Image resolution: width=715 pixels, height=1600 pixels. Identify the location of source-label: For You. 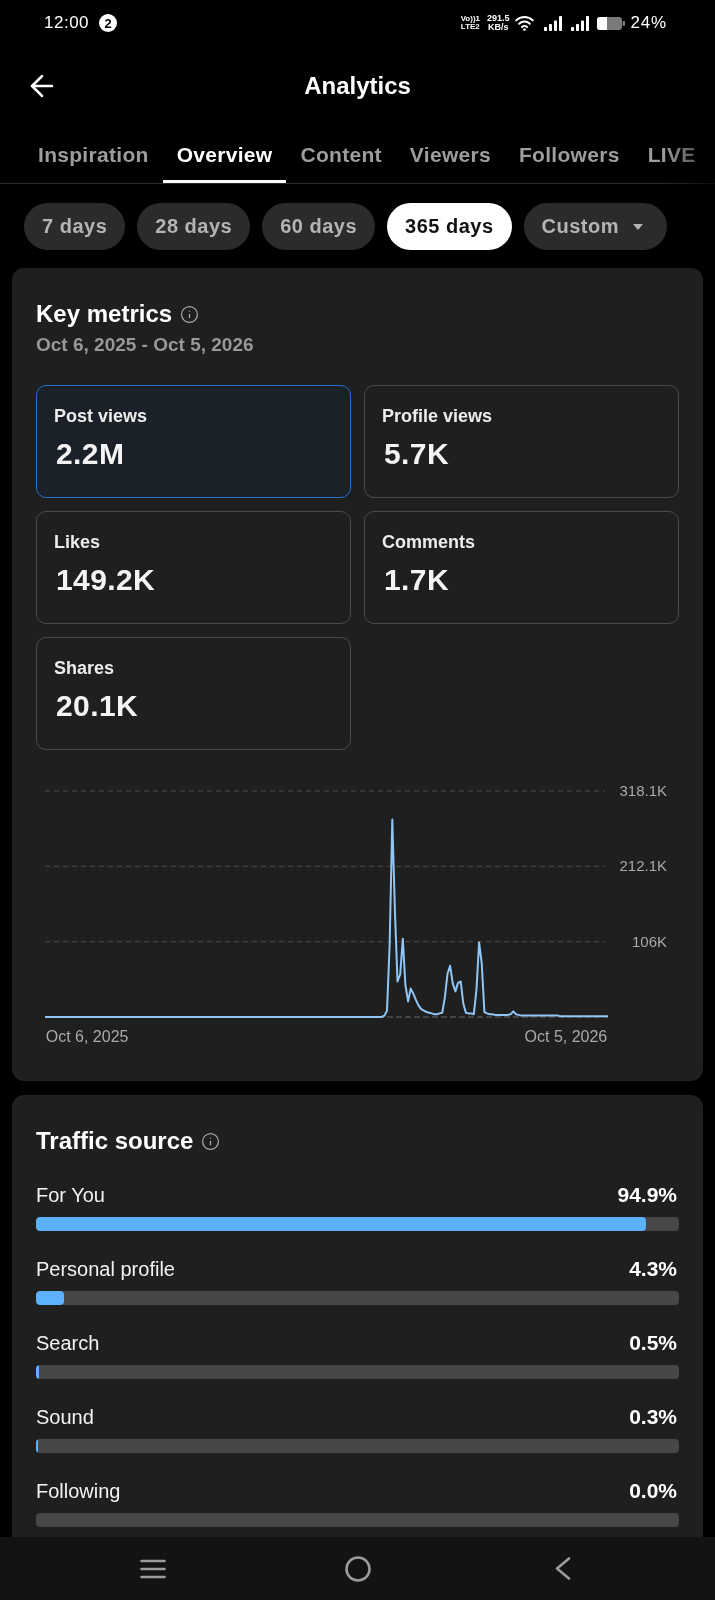
(70, 1195).